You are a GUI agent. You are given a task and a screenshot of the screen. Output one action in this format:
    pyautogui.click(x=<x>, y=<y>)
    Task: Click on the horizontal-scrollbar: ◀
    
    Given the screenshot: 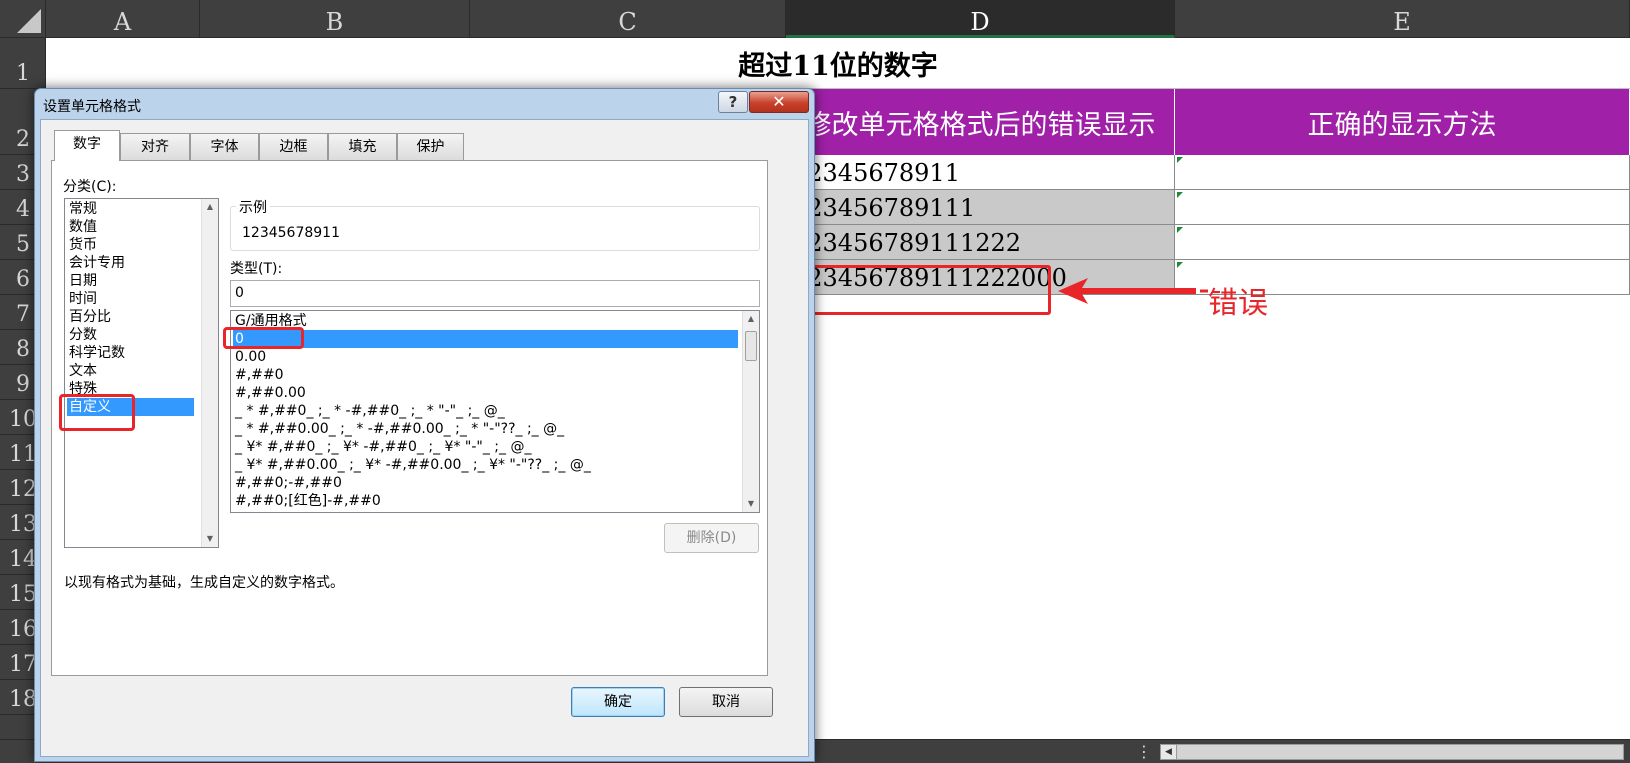 What is the action you would take?
    pyautogui.click(x=1392, y=752)
    